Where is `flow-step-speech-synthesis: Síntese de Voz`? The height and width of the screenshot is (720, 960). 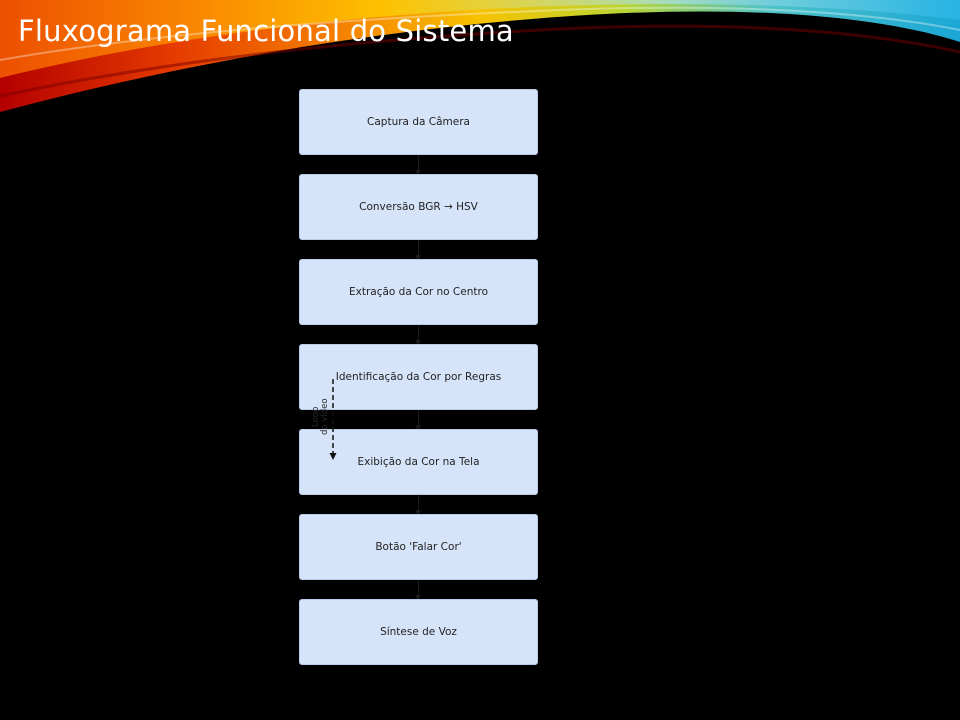 flow-step-speech-synthesis: Síntese de Voz is located at coordinates (418, 632).